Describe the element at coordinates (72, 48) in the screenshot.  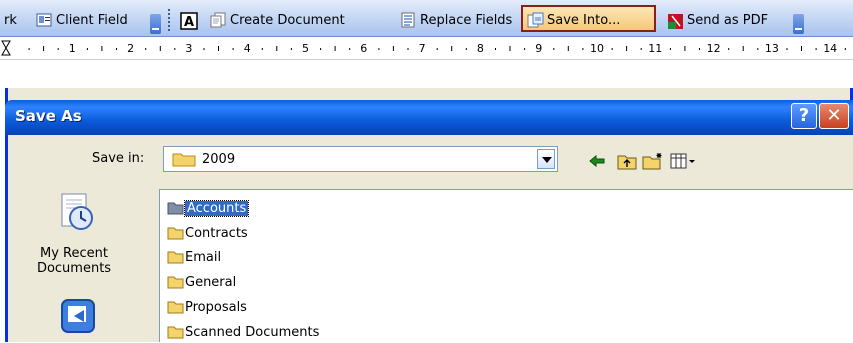
I see `ruler-number: 1` at that location.